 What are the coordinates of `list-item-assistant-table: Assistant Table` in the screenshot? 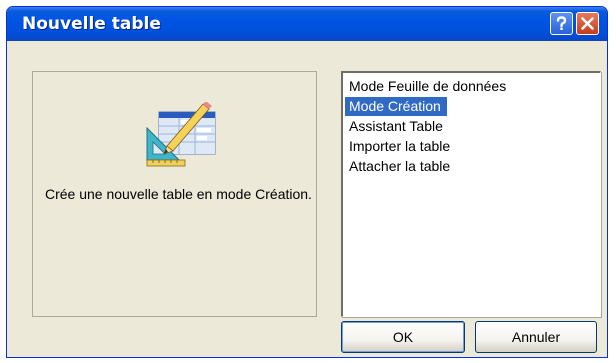 It's located at (397, 126).